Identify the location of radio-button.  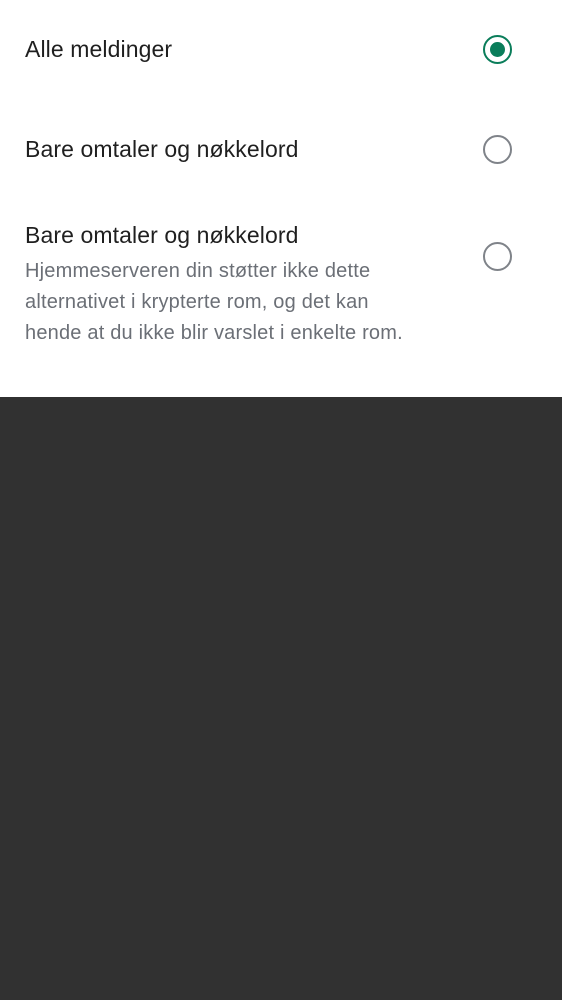
(497, 256).